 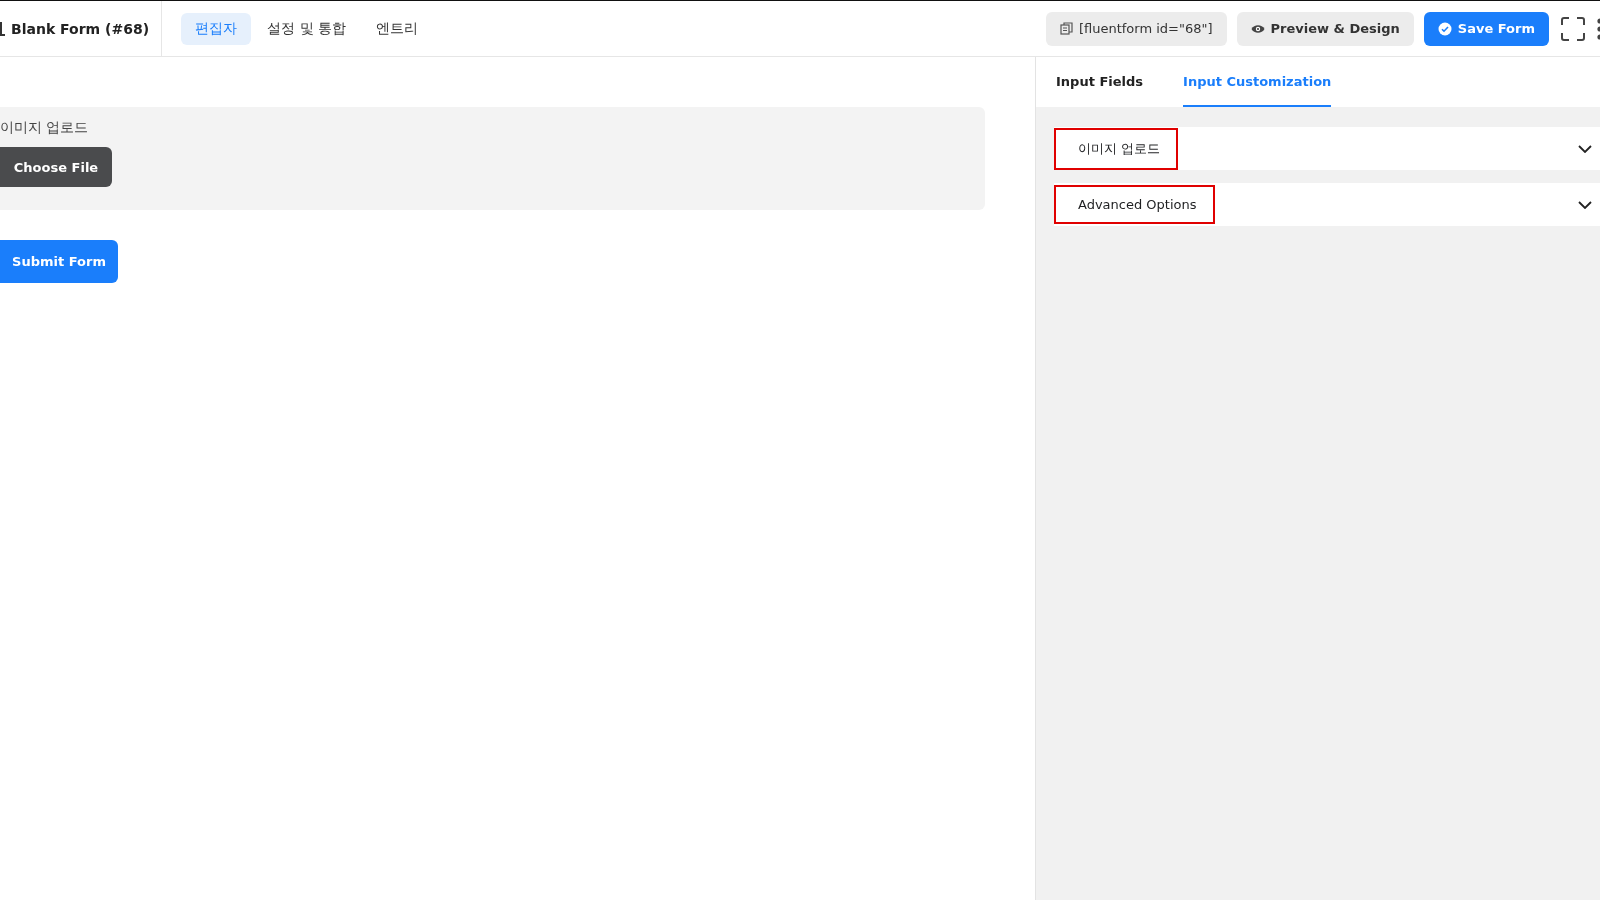 What do you see at coordinates (59, 261) in the screenshot?
I see `submit-button: Submit Form` at bounding box center [59, 261].